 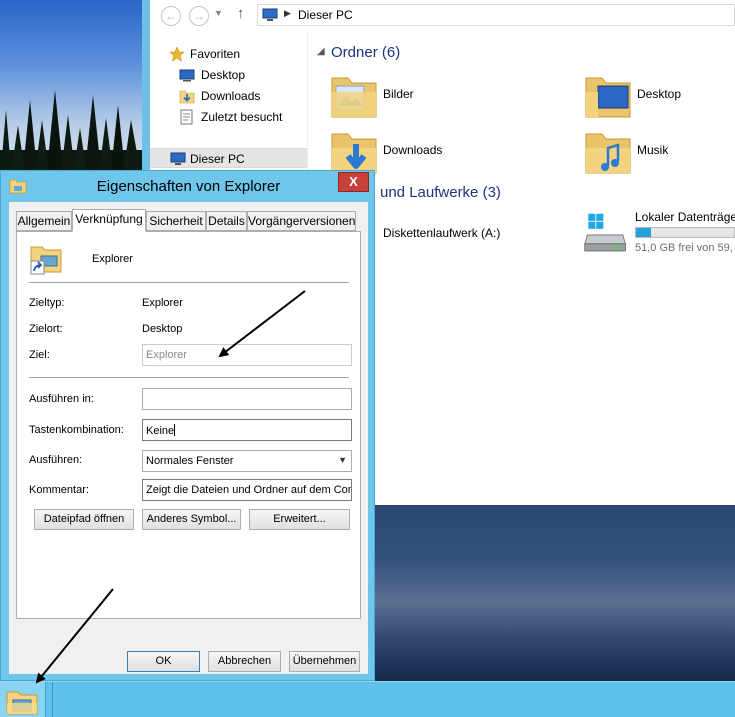 I want to click on hotkey-label: Tastenkombination:, so click(x=76, y=430).